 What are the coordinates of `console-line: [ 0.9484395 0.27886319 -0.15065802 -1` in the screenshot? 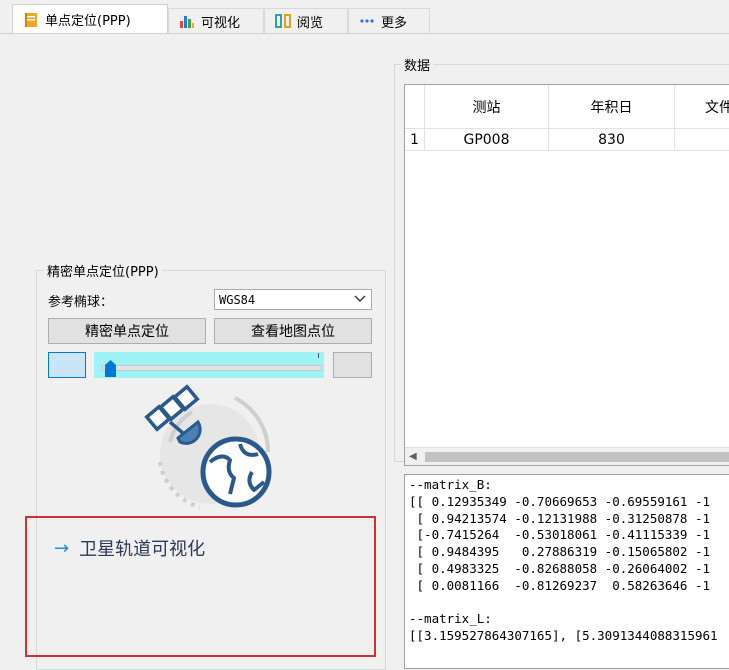 It's located at (560, 552).